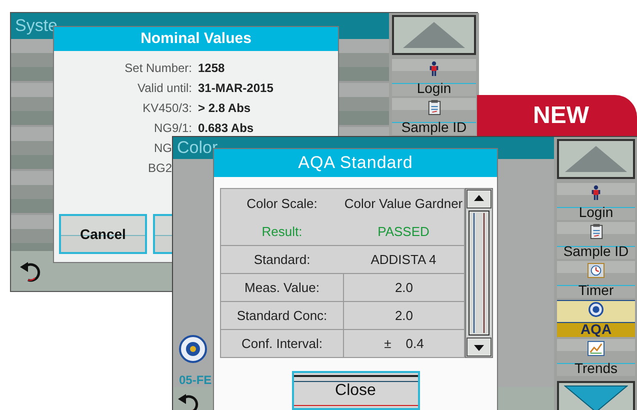 This screenshot has width=637, height=410. Describe the element at coordinates (282, 231) in the screenshot. I see `table-cell-text: Result:` at that location.